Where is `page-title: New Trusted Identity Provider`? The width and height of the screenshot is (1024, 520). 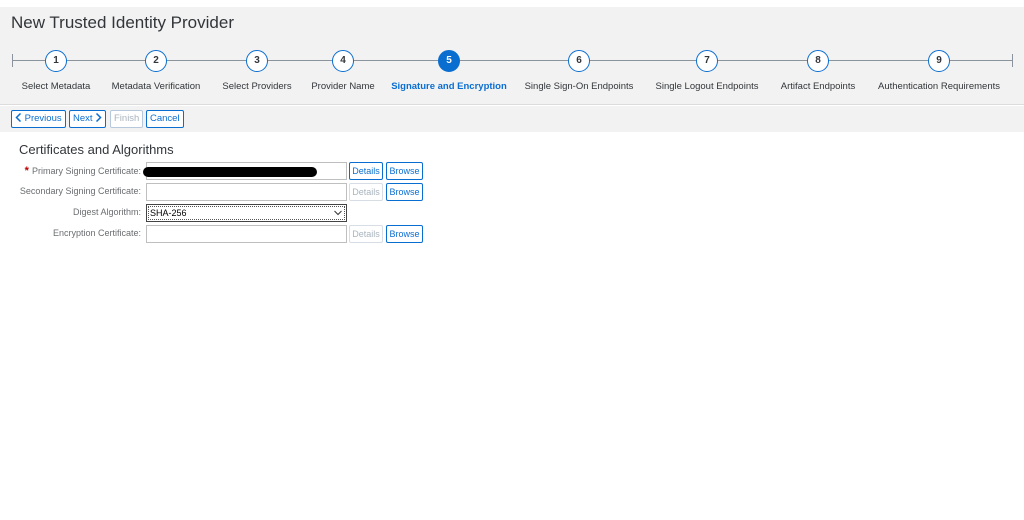 page-title: New Trusted Identity Provider is located at coordinates (122, 22).